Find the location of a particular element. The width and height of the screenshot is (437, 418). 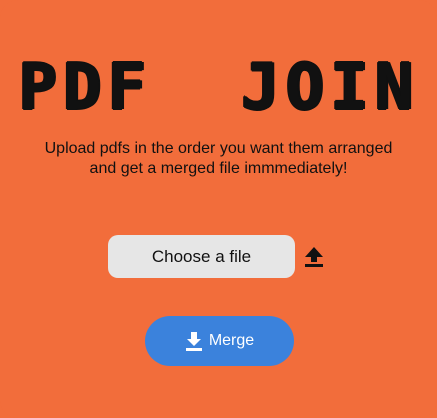

download-icon is located at coordinates (193, 341).